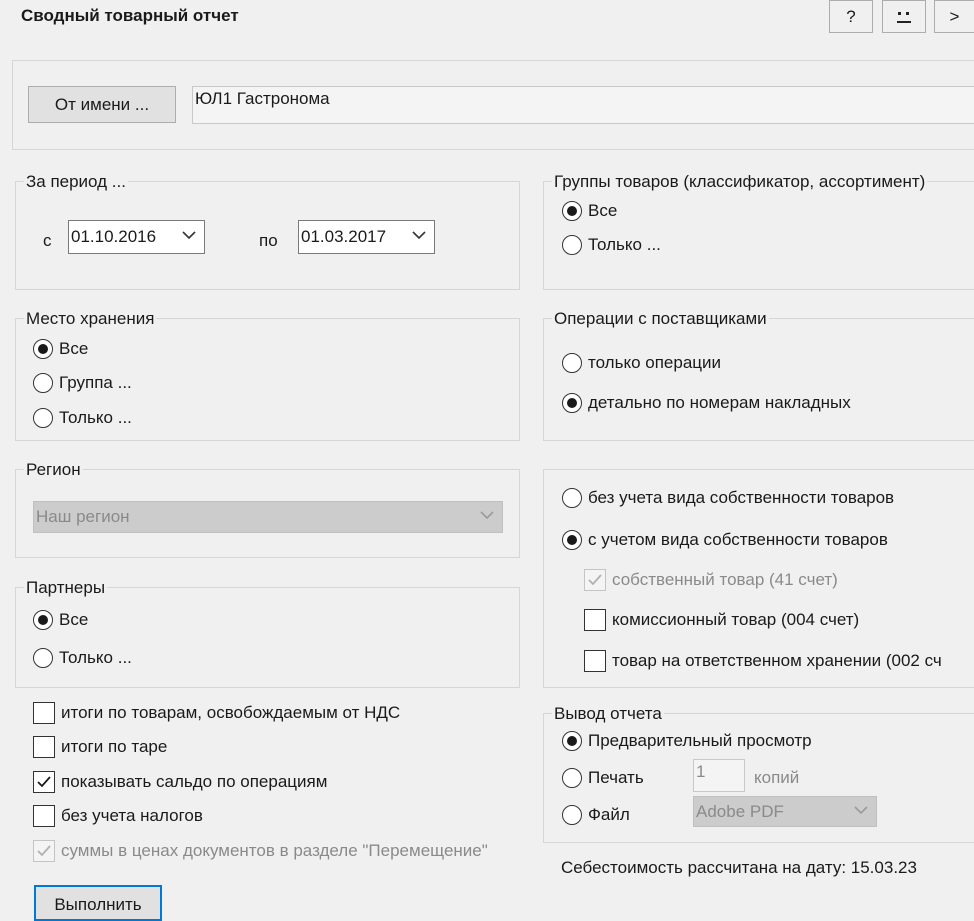  I want to click on own-goods-checkbox: собственный товар (41 счет), so click(711, 580).